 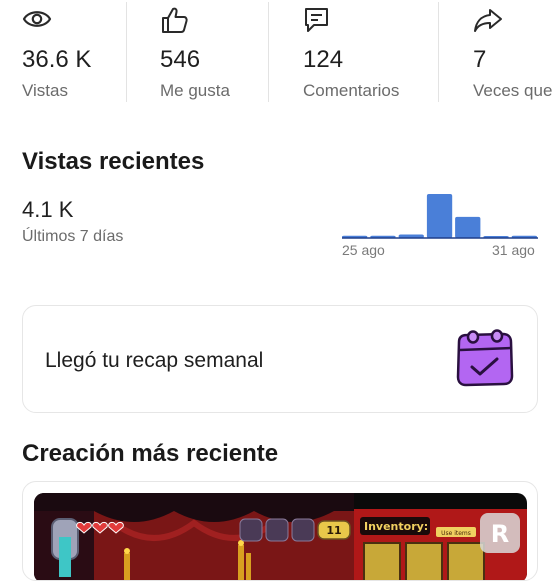 I want to click on shares-label: Veces que, so click(x=513, y=90).